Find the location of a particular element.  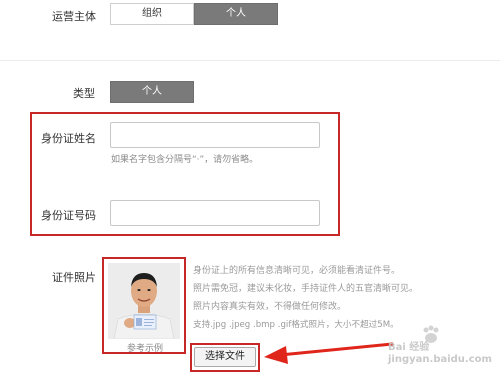

operator-label: 运营主体 is located at coordinates (74, 16).